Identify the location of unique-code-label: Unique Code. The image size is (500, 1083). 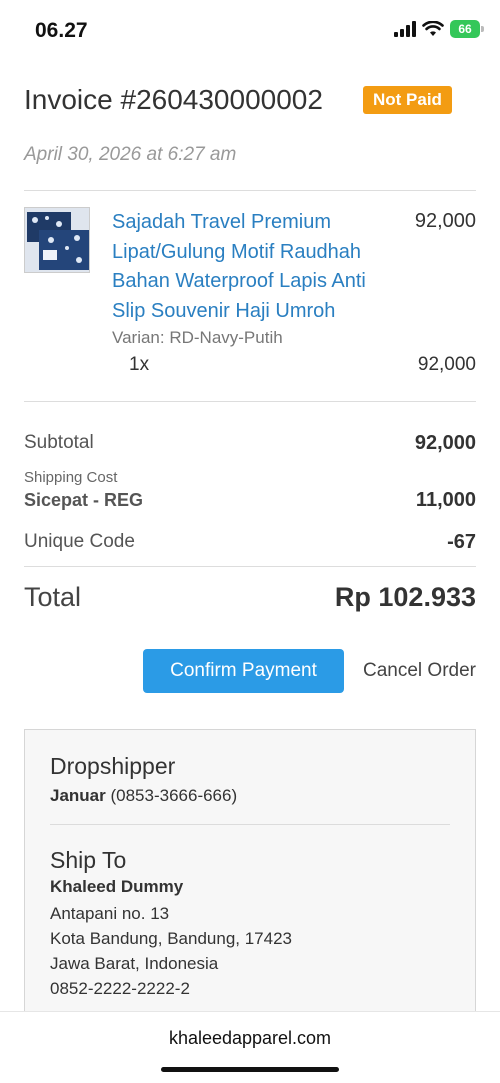
(79, 541).